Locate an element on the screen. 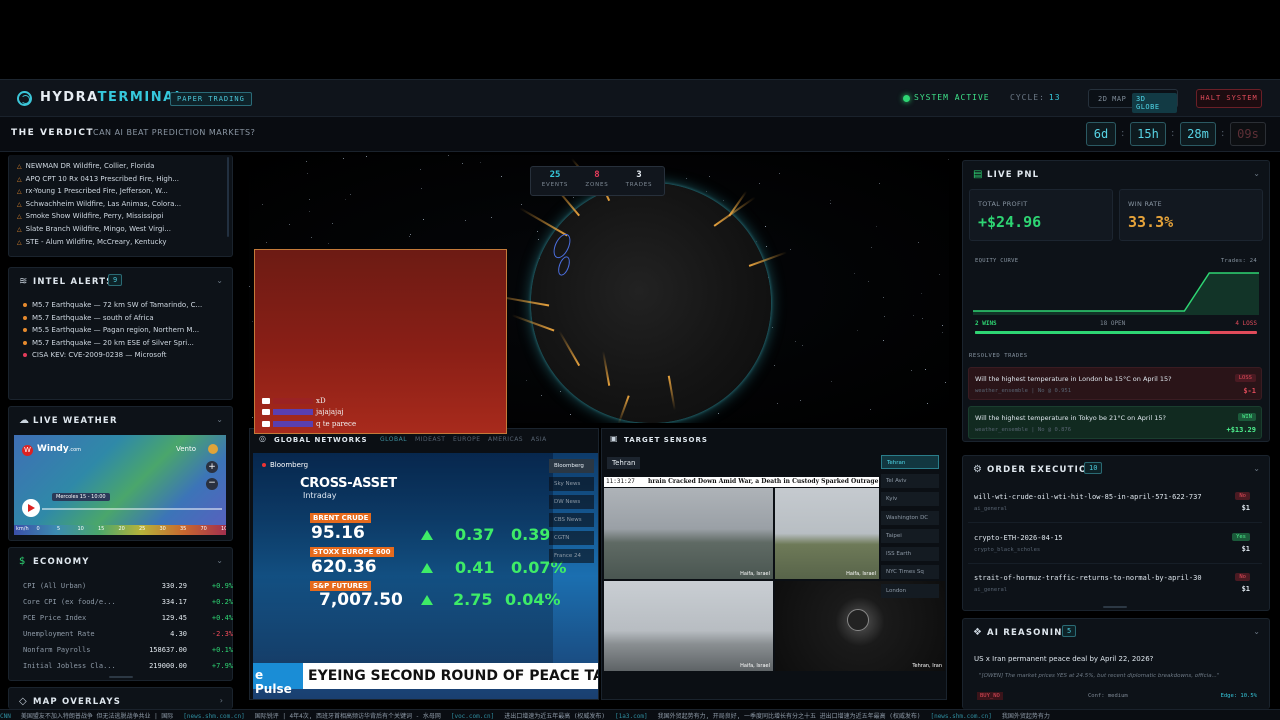 The width and height of the screenshot is (1280, 720). play-button is located at coordinates (31, 508).